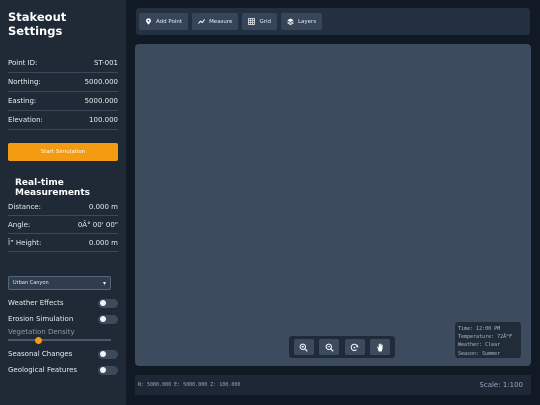 The height and width of the screenshot is (405, 540). I want to click on distance-label: Distance:, so click(24, 206).